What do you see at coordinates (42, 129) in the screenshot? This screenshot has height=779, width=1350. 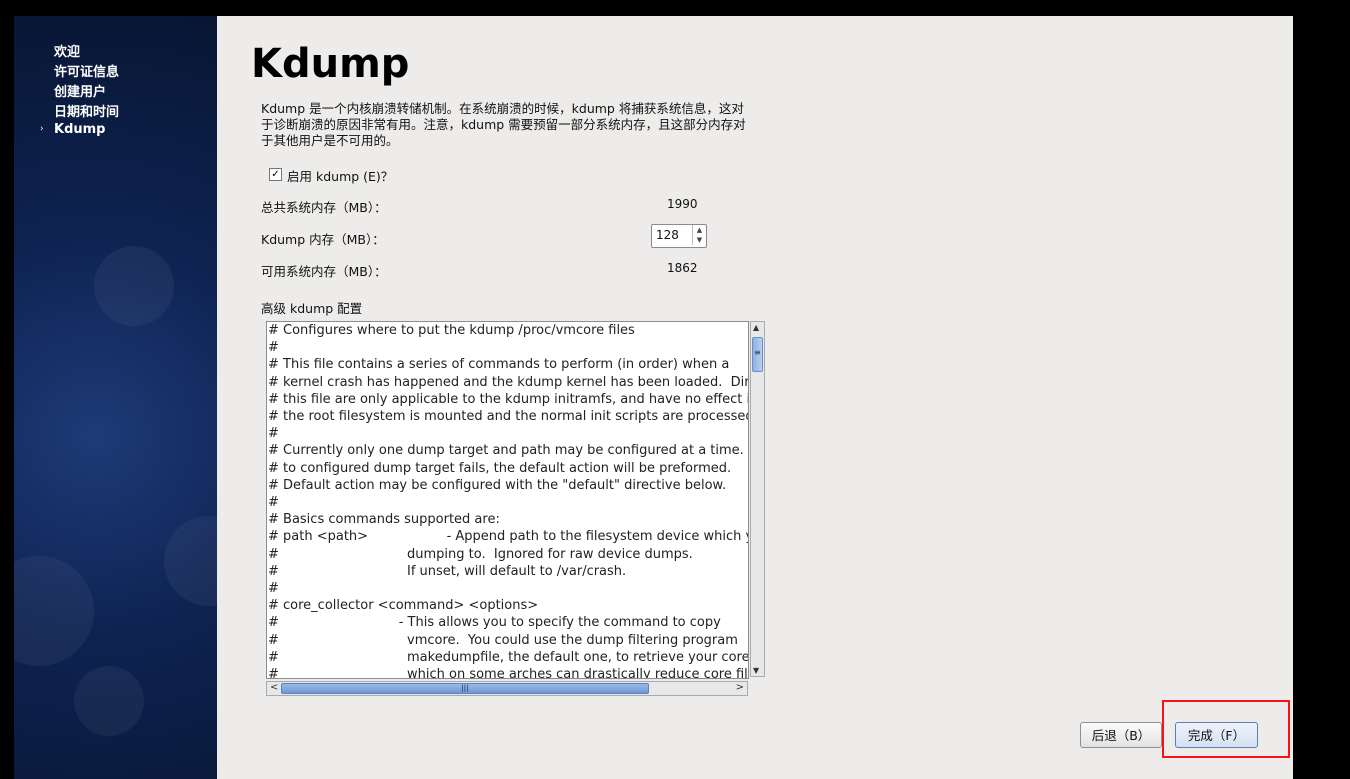 I see `active-arrow-icon: ›` at bounding box center [42, 129].